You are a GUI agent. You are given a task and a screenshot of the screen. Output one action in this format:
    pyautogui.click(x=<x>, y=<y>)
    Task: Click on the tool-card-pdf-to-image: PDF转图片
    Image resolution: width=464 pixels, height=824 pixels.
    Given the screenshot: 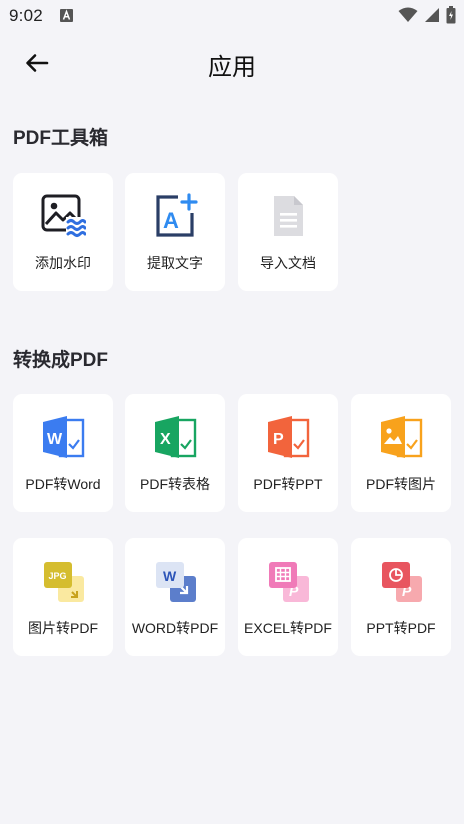 What is the action you would take?
    pyautogui.click(x=401, y=453)
    